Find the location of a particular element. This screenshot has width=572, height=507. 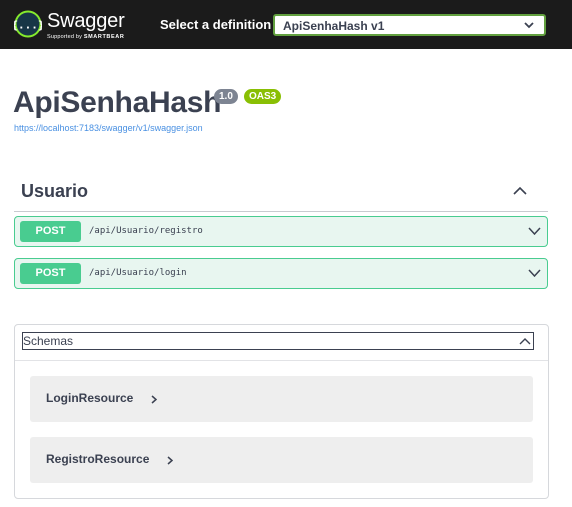

operation-path: /api/Usuario/registro is located at coordinates (146, 231).